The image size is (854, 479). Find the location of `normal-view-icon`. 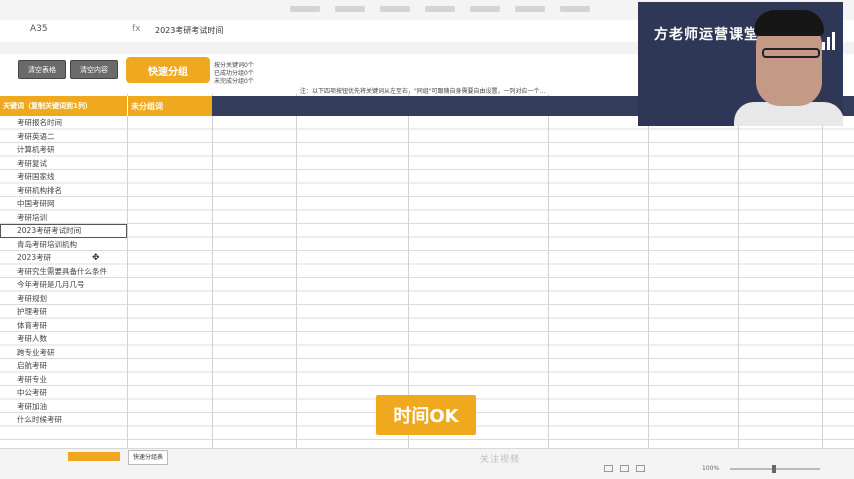

normal-view-icon is located at coordinates (608, 468).